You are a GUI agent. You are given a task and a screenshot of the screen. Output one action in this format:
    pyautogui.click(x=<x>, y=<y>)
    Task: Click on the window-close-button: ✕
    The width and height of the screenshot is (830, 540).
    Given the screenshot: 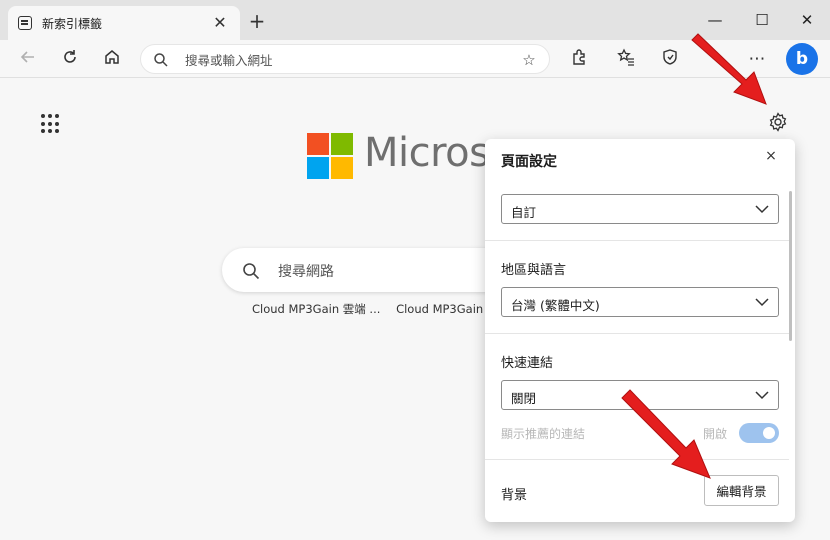 What is the action you would take?
    pyautogui.click(x=807, y=20)
    